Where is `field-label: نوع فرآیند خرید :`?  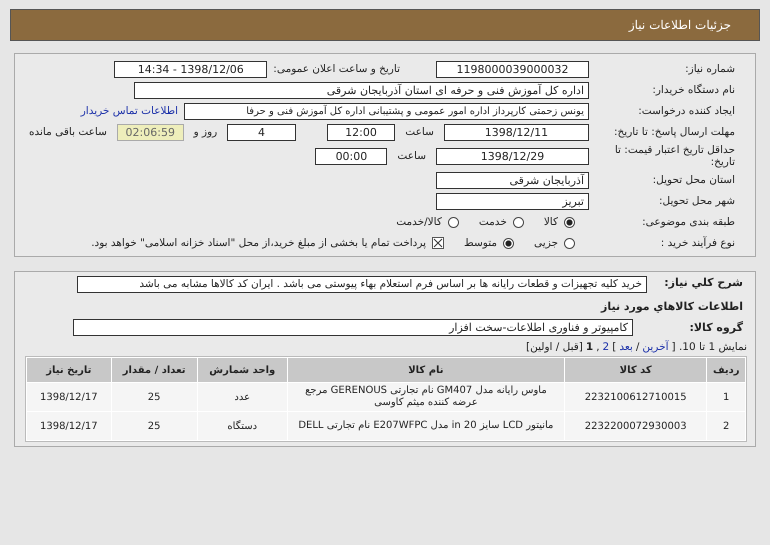 field-label: نوع فرآیند خرید : is located at coordinates (698, 243).